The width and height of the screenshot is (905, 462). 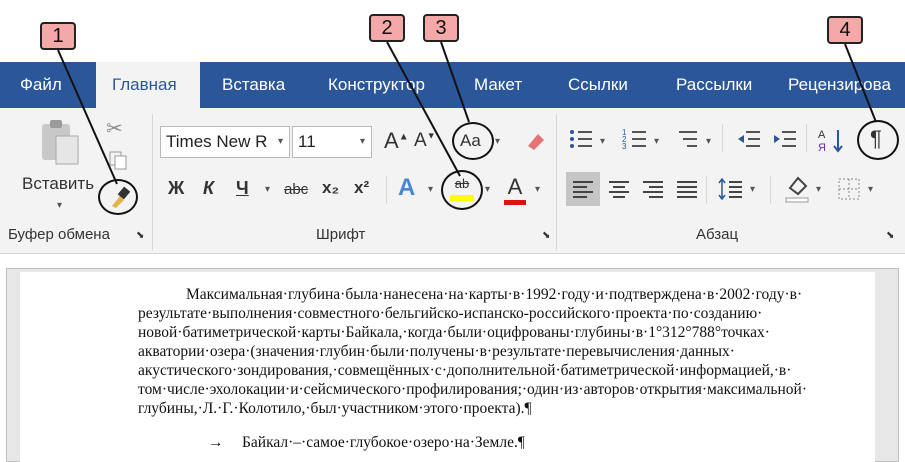 I want to click on align-right-icon, so click(x=653, y=191).